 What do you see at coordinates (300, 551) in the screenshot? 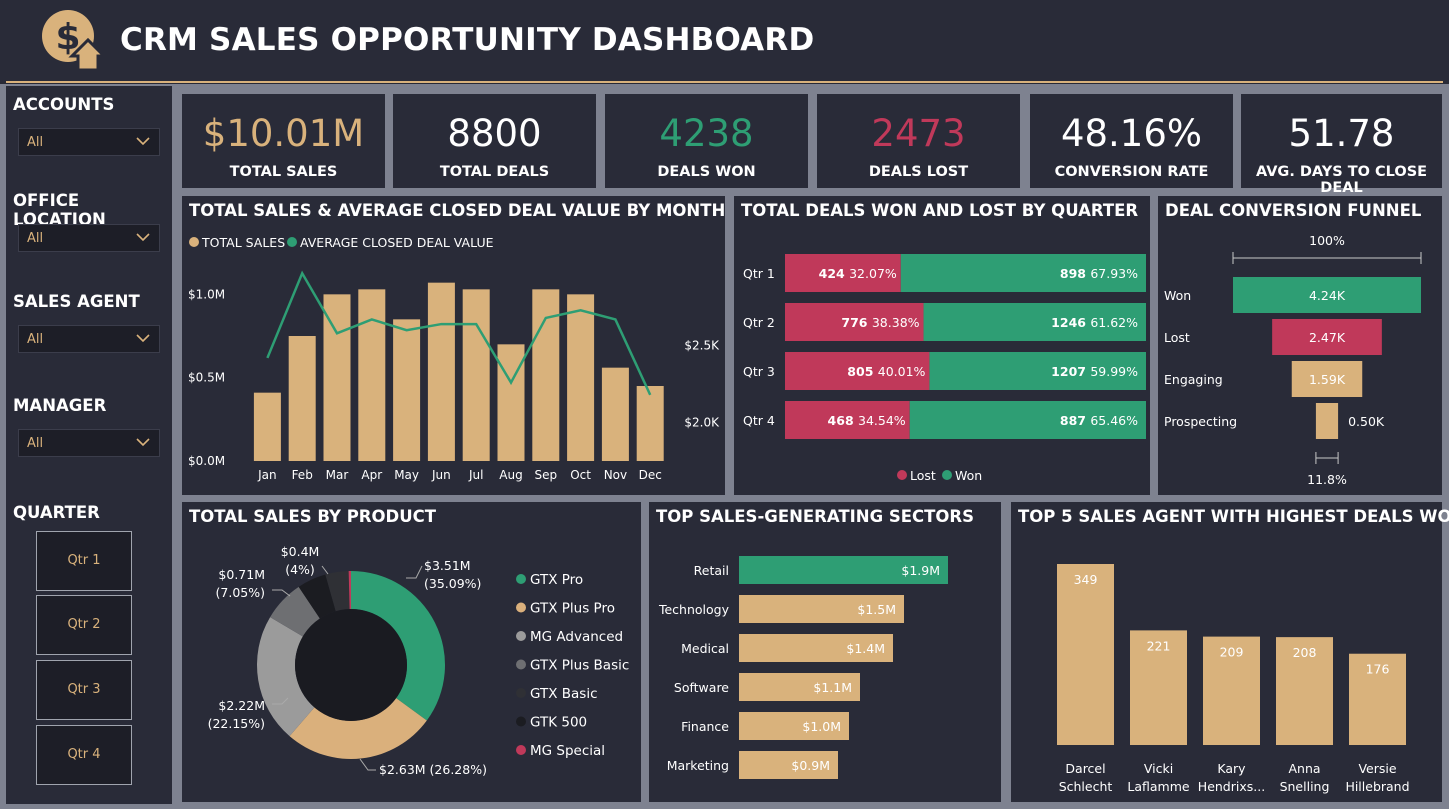
I see `slice-label-value: $0.4M` at bounding box center [300, 551].